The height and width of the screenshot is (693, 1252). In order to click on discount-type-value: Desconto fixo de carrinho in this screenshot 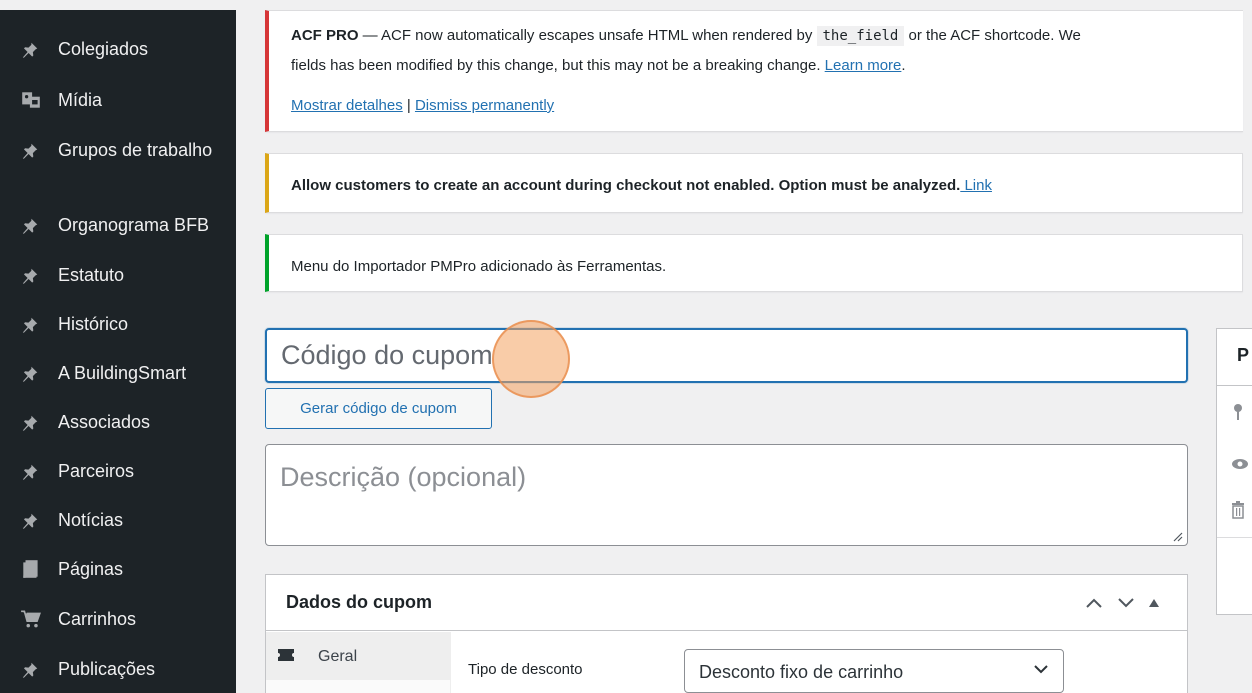, I will do `click(801, 672)`.